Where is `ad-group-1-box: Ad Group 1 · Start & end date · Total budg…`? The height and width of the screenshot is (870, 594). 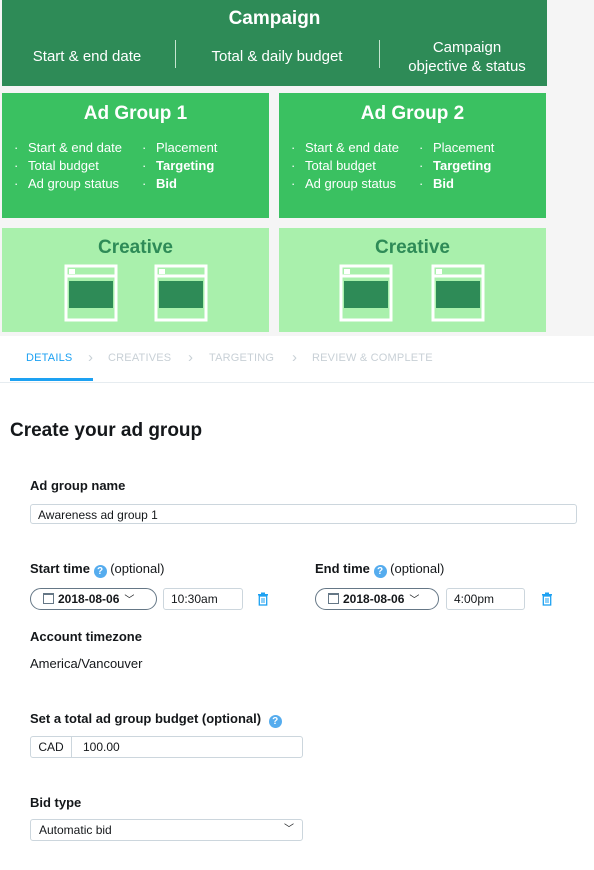
ad-group-1-box: Ad Group 1 · Start & end date · Total budg… is located at coordinates (135, 155).